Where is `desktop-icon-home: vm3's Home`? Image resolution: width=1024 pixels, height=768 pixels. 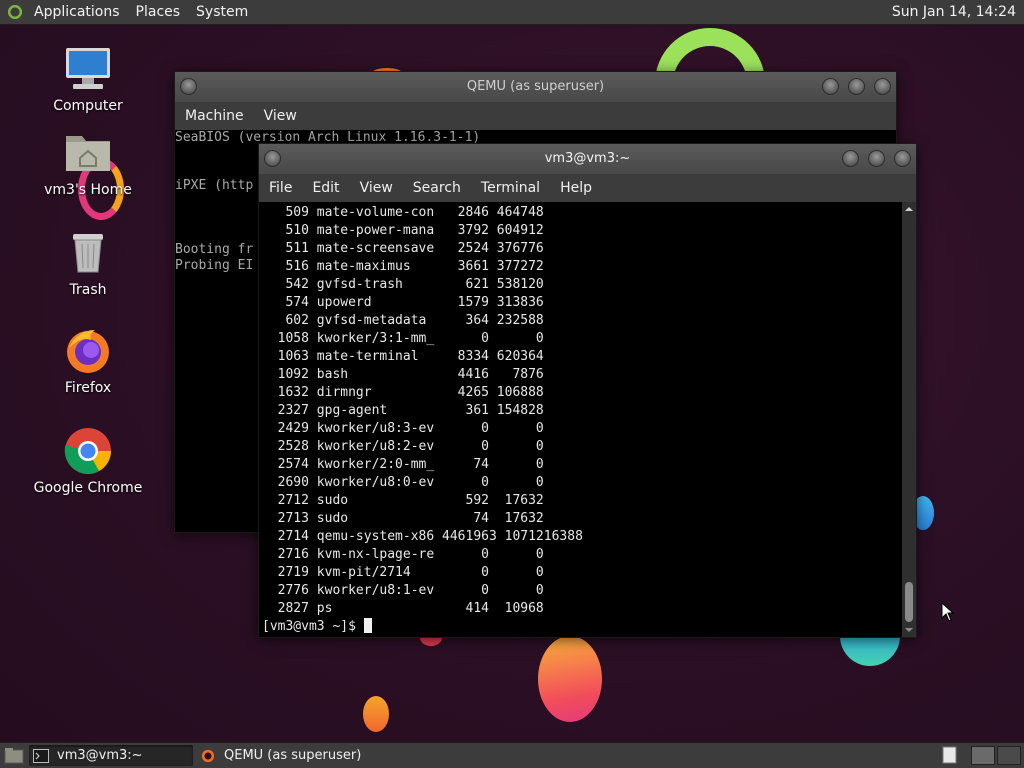 desktop-icon-home: vm3's Home is located at coordinates (88, 163).